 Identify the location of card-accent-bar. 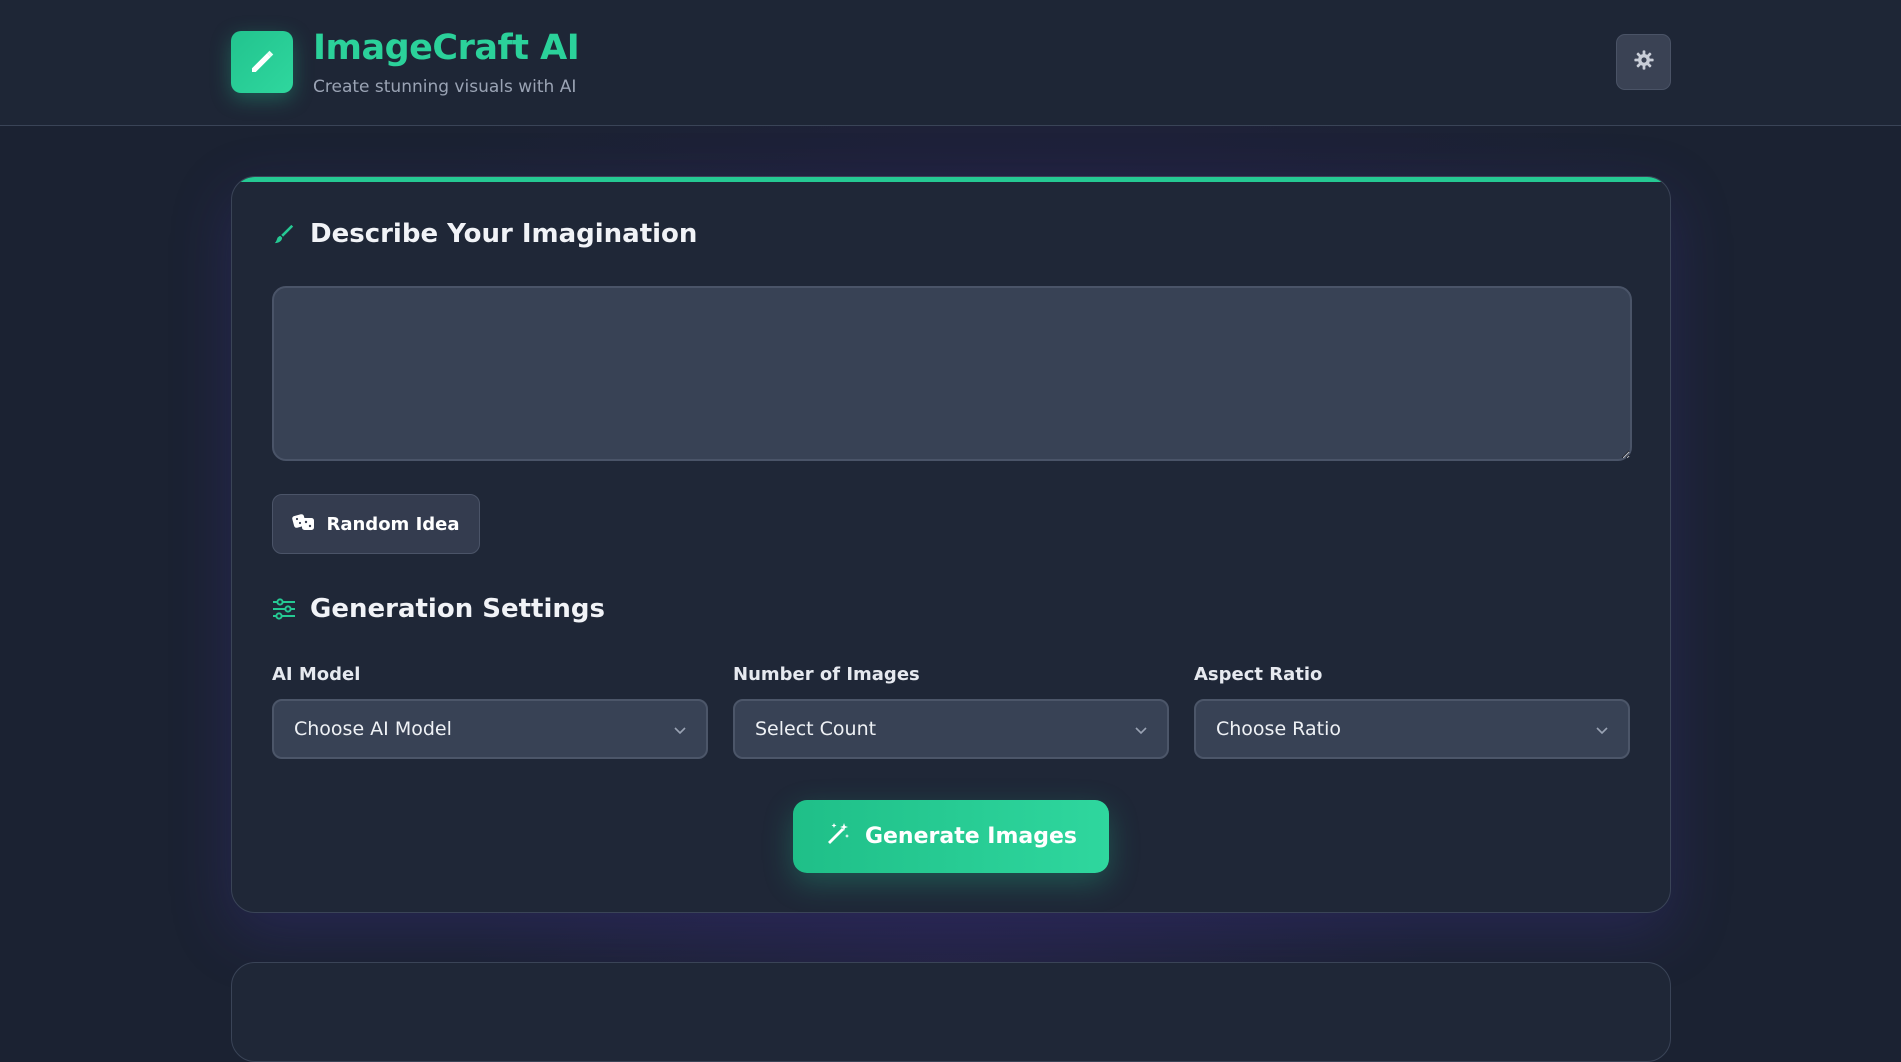
(951, 179).